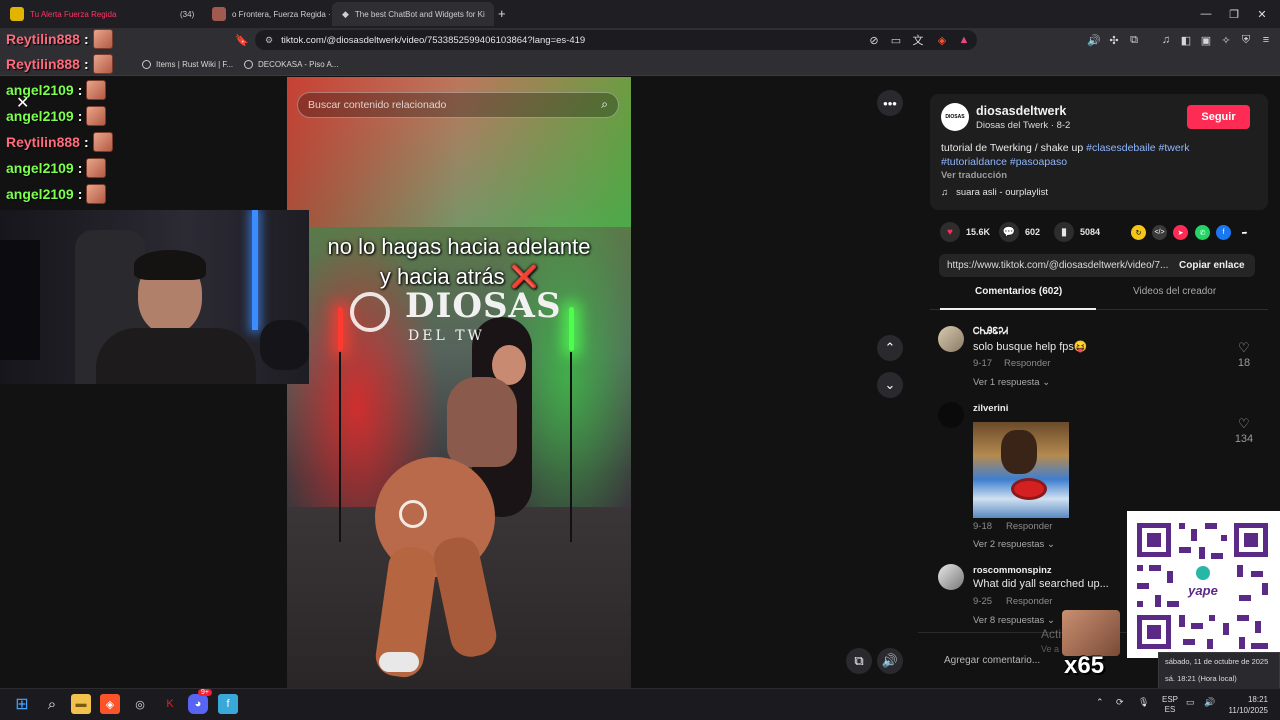 This screenshot has width=1280, height=720. What do you see at coordinates (458, 105) in the screenshot?
I see `video-search-input: Buscar contenido relacionado ⌕` at bounding box center [458, 105].